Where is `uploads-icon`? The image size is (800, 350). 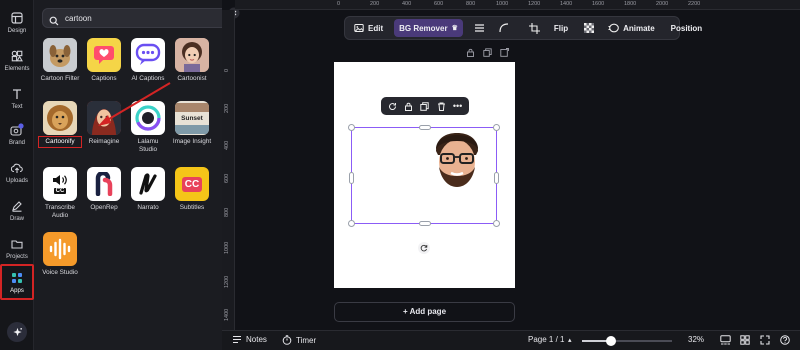 uploads-icon is located at coordinates (17, 168).